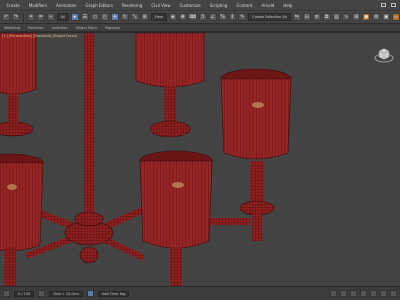 The width and height of the screenshot is (400, 300). Describe the element at coordinates (89, 255) in the screenshot. I see `central-finial` at that location.